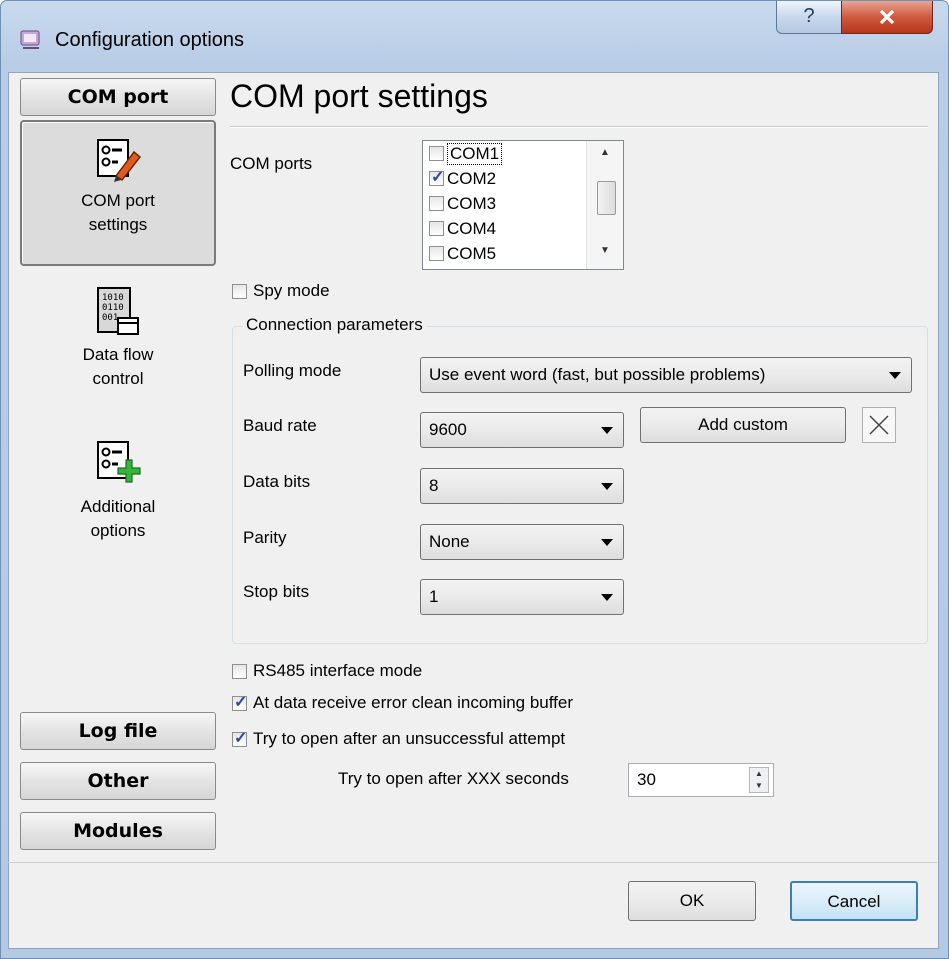 The width and height of the screenshot is (949, 959). What do you see at coordinates (292, 370) in the screenshot?
I see `polling-mode-label: Polling mode` at bounding box center [292, 370].